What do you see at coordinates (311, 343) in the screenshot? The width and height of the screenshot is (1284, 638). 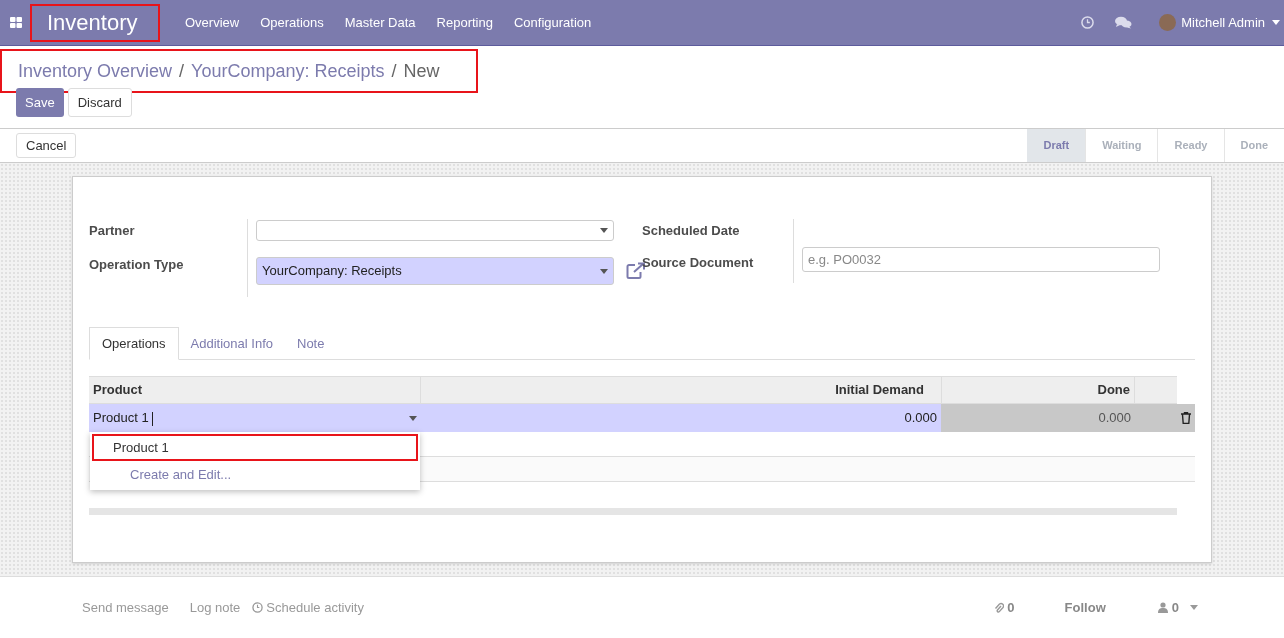 I see `form-tab: Note` at bounding box center [311, 343].